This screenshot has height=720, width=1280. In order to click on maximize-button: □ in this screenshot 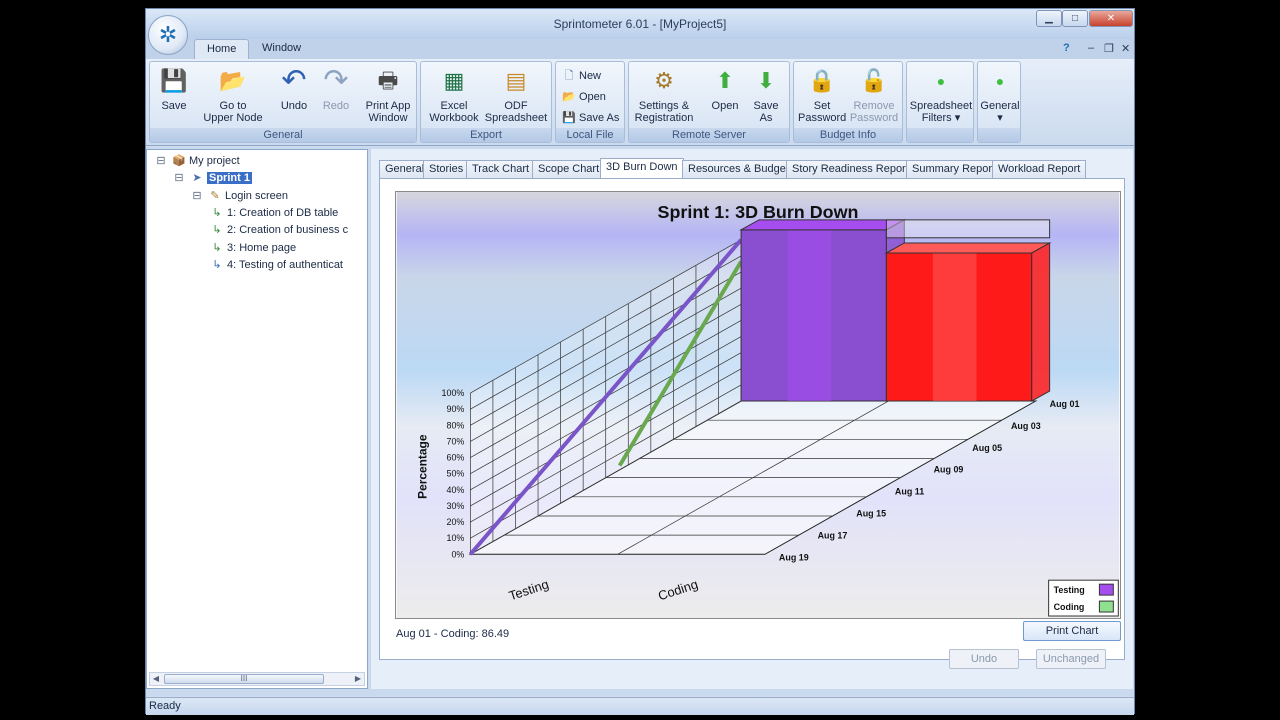, I will do `click(1075, 18)`.